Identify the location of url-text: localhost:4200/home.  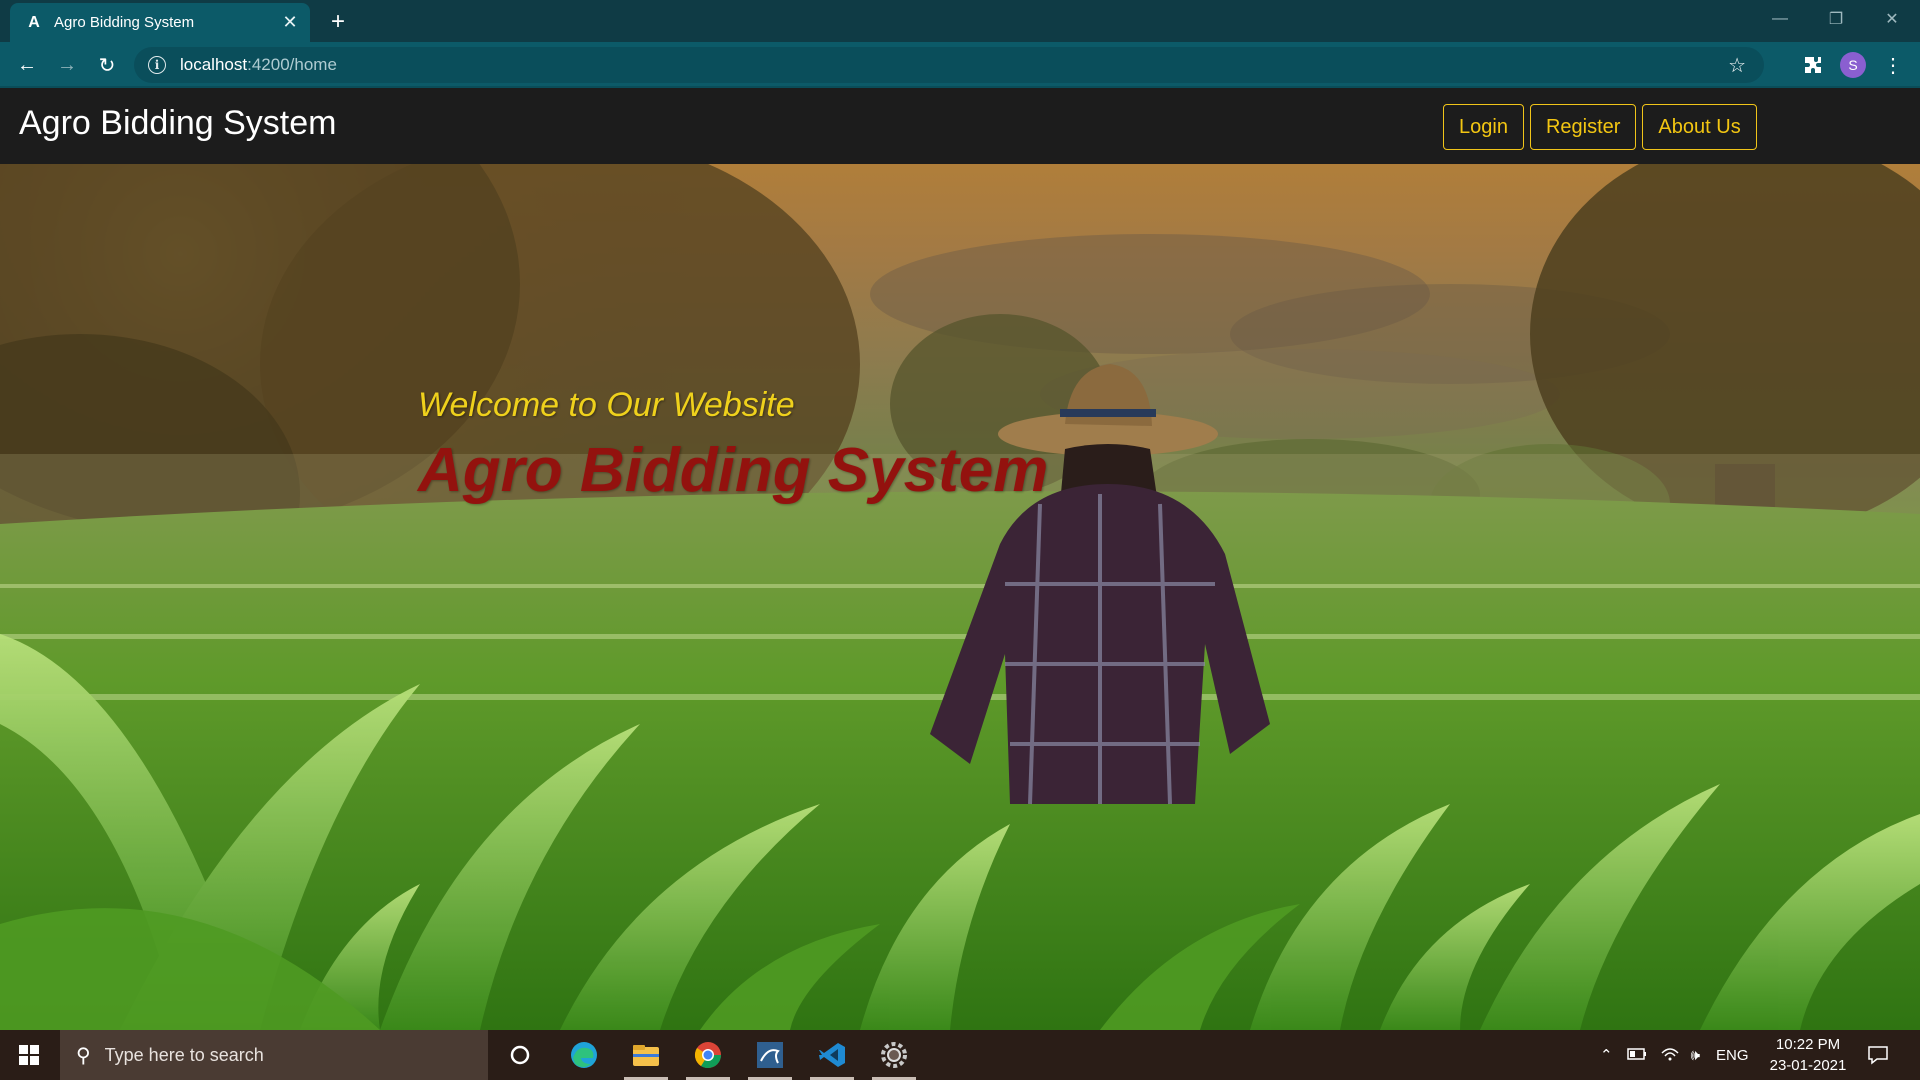
(258, 65).